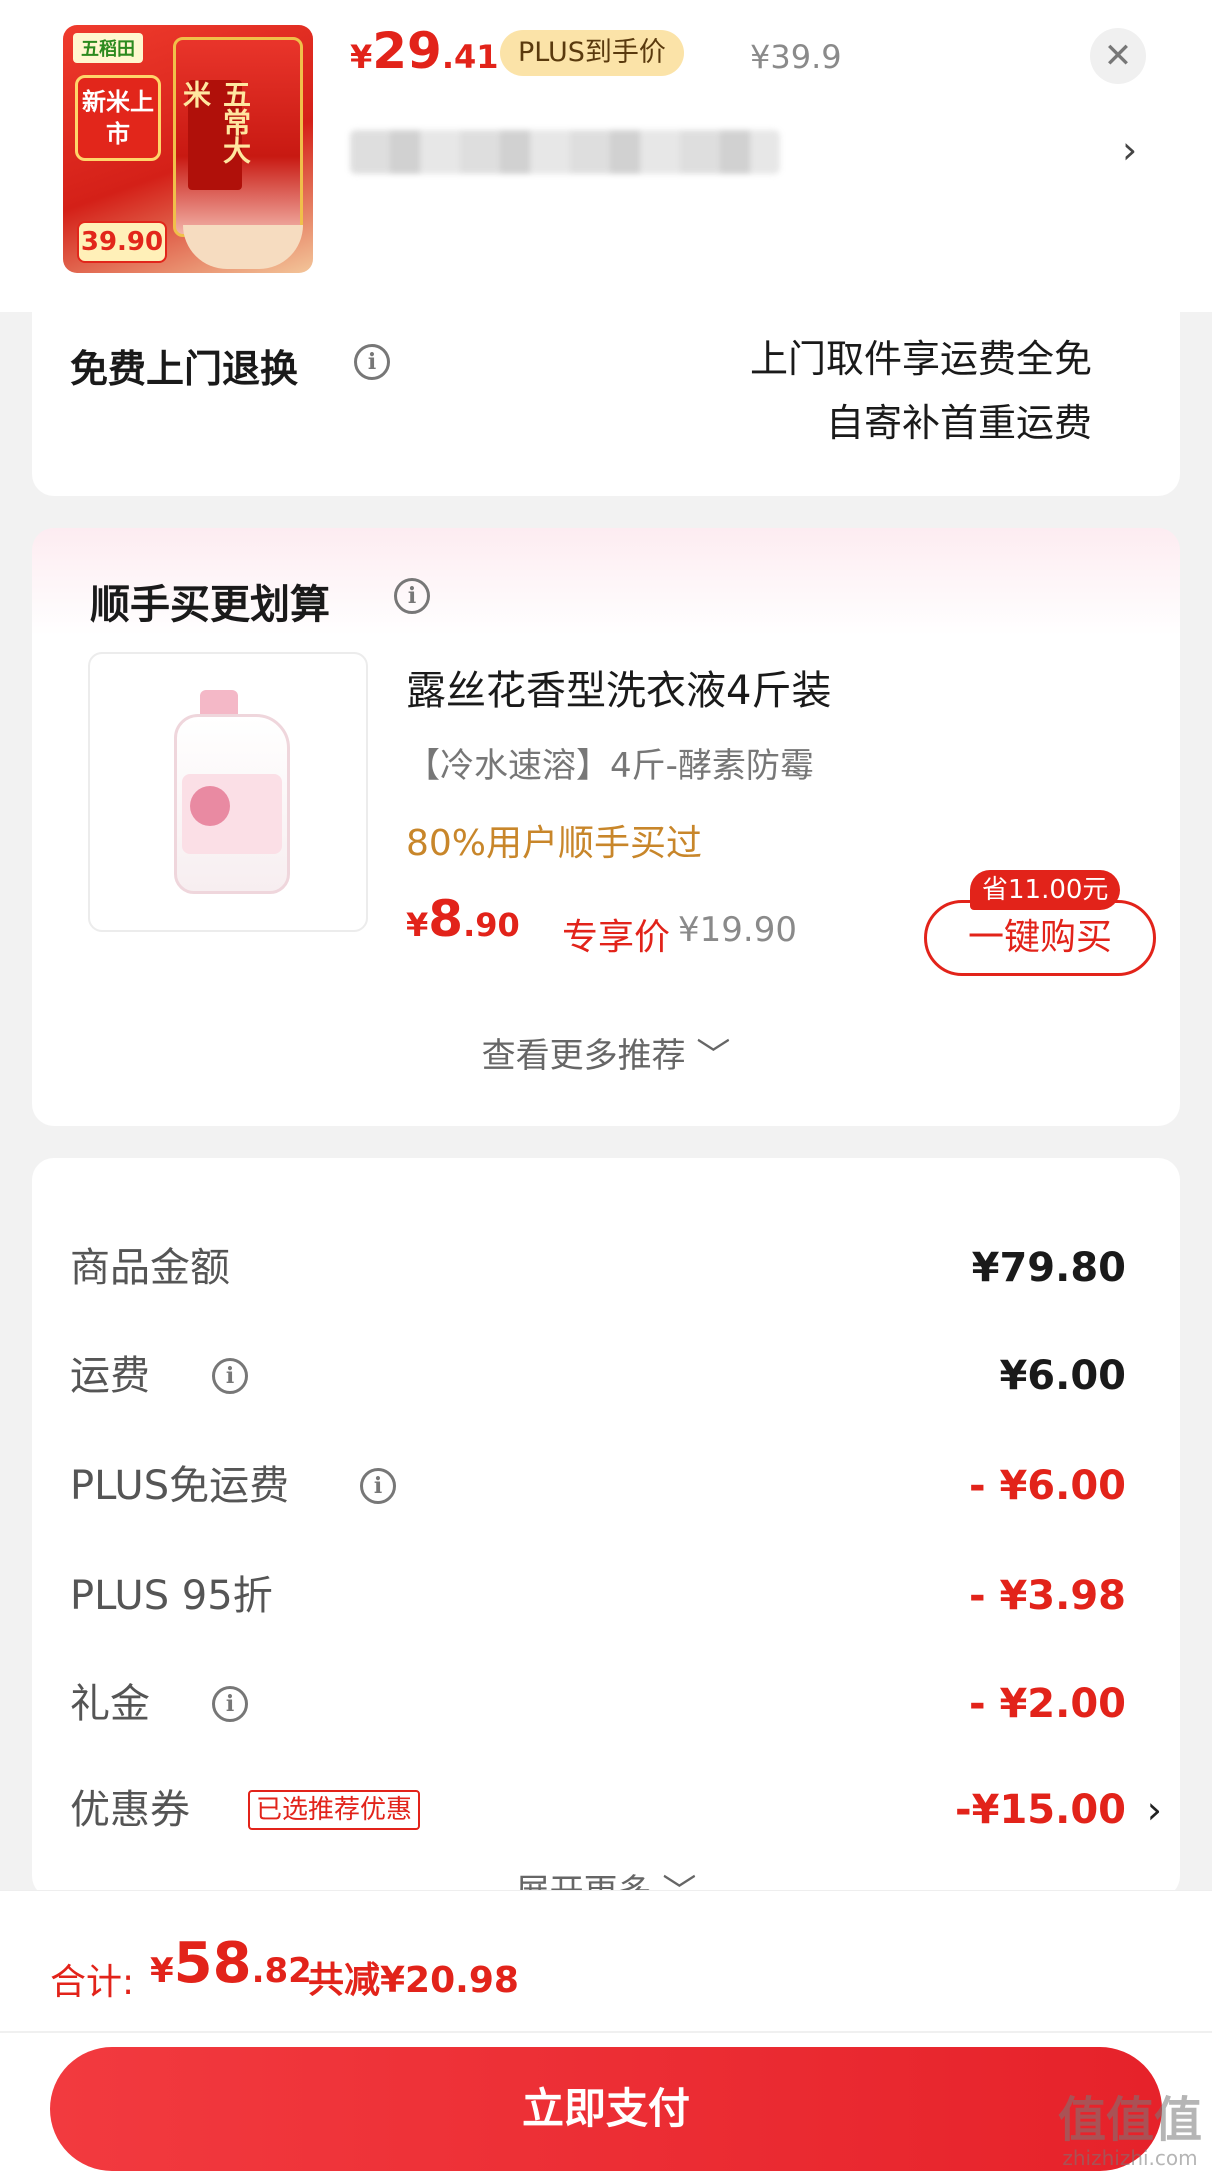 This screenshot has width=1212, height=2184. What do you see at coordinates (1040, 1810) in the screenshot?
I see `summary-value: -¥15.00` at bounding box center [1040, 1810].